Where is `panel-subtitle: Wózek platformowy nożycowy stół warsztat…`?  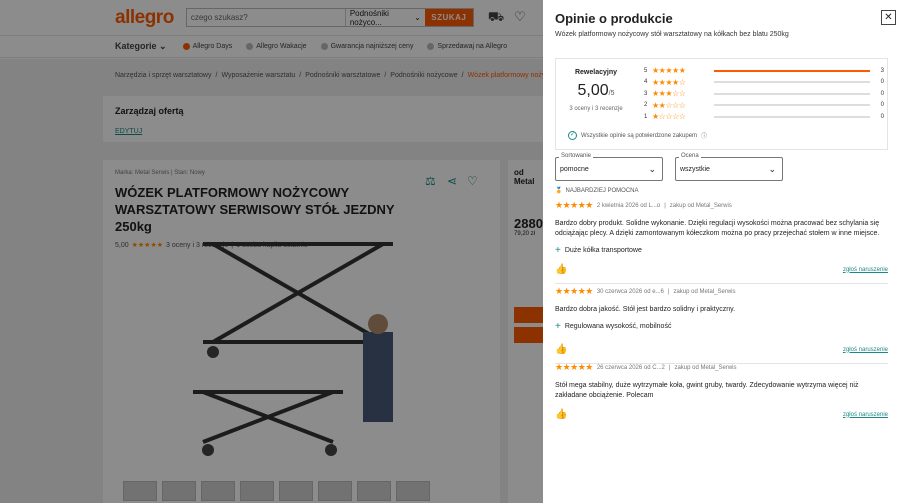 panel-subtitle: Wózek platformowy nożycowy stół warsztat… is located at coordinates (672, 34).